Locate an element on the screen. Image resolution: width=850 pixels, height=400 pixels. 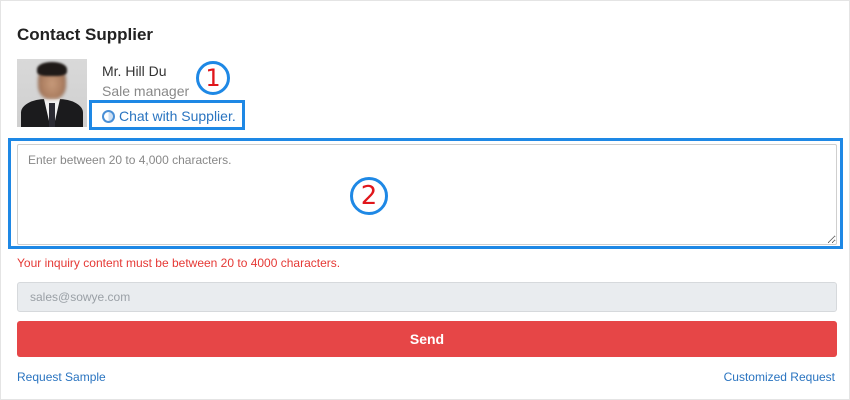
chat-with-supplier-link: Chat with Supplier. is located at coordinates (169, 116).